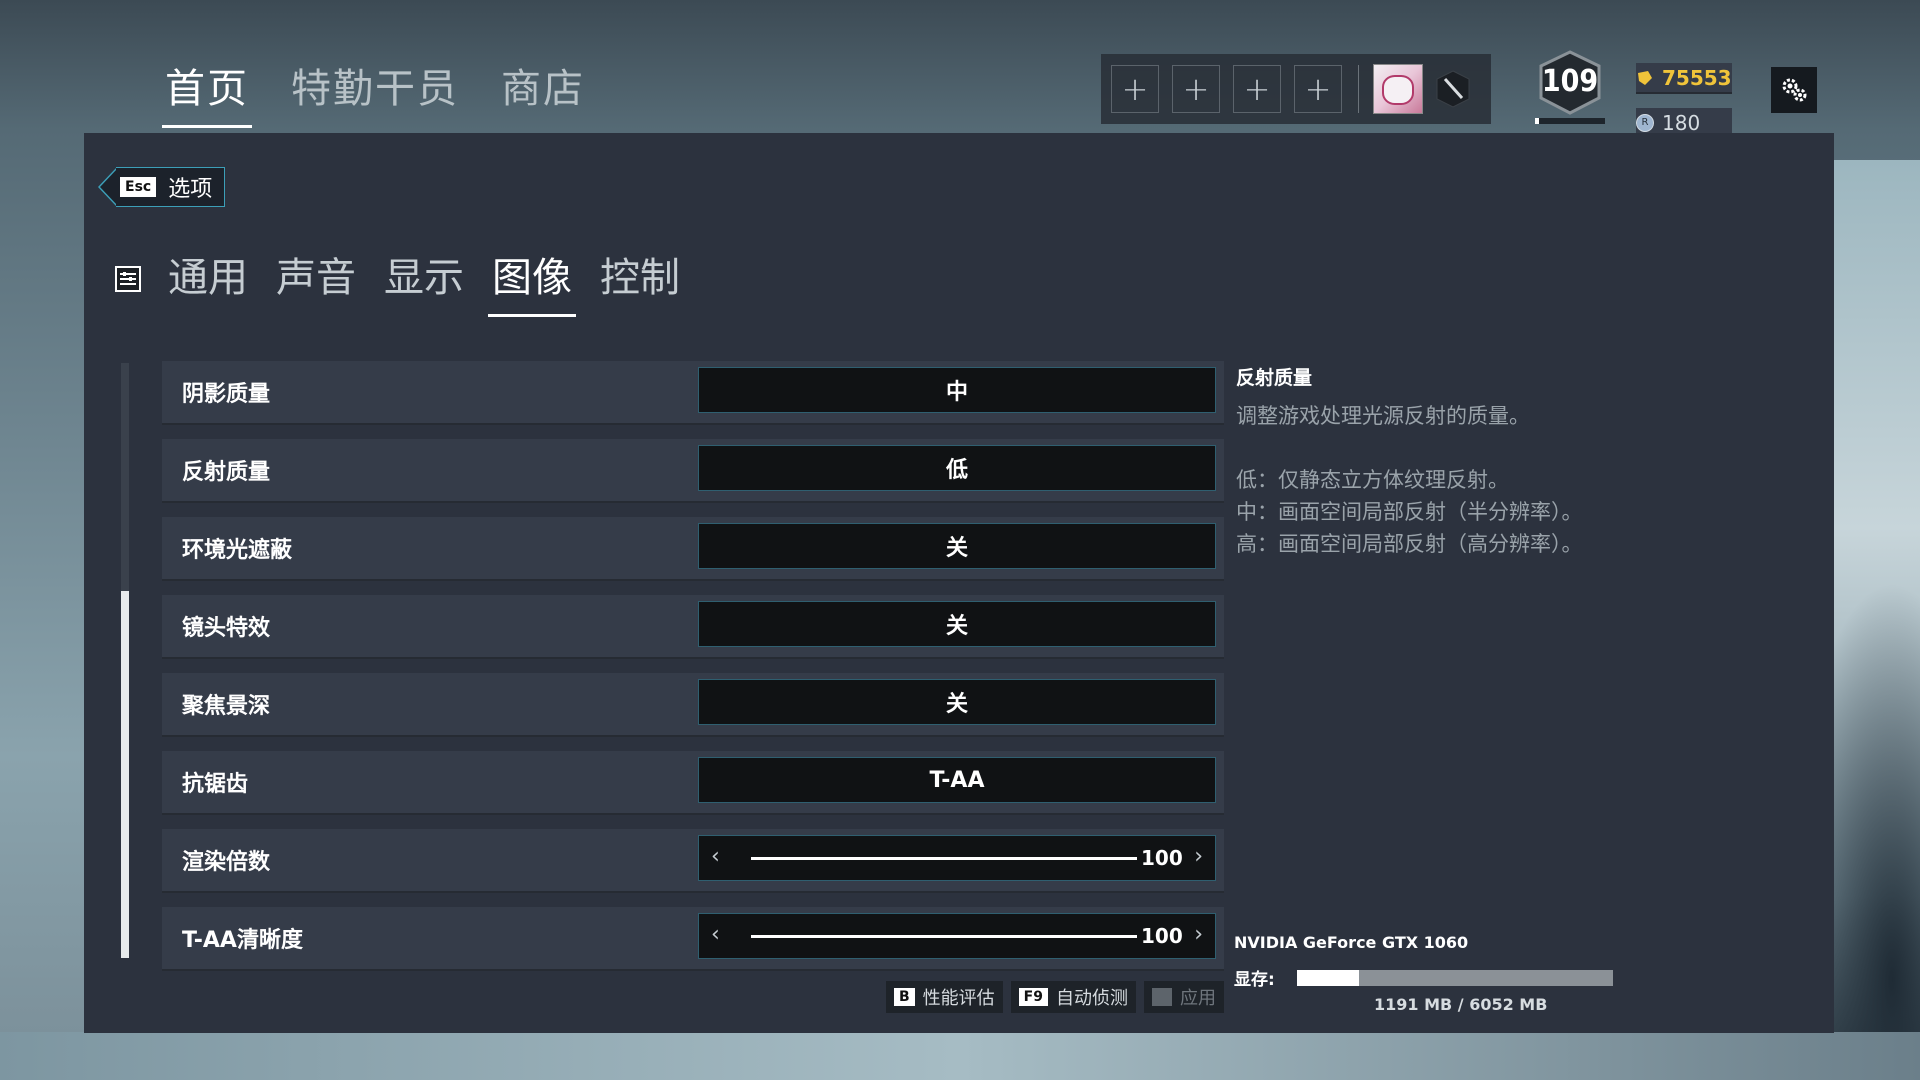 The height and width of the screenshot is (1080, 1920). What do you see at coordinates (693, 393) in the screenshot?
I see `setting-row-shadow-quality: 阴影质量 中` at bounding box center [693, 393].